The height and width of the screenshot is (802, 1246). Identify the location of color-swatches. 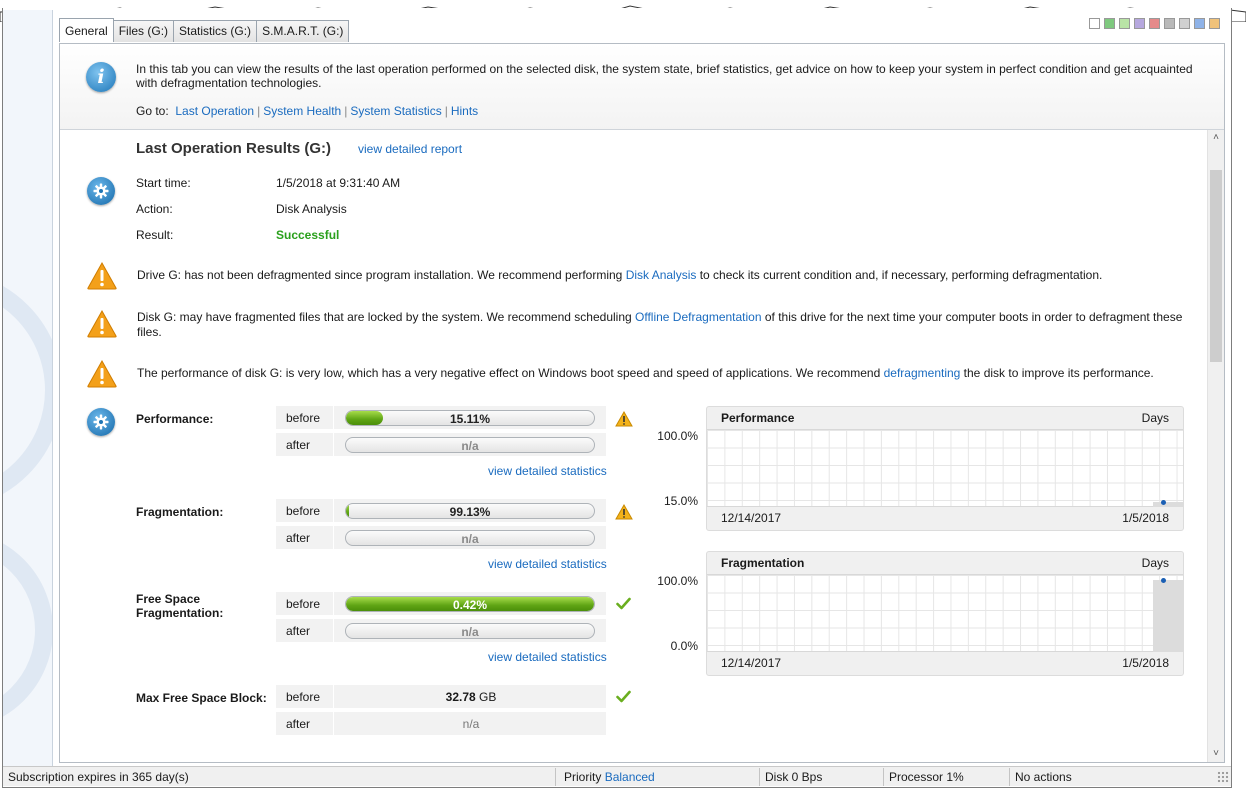
(1154, 23).